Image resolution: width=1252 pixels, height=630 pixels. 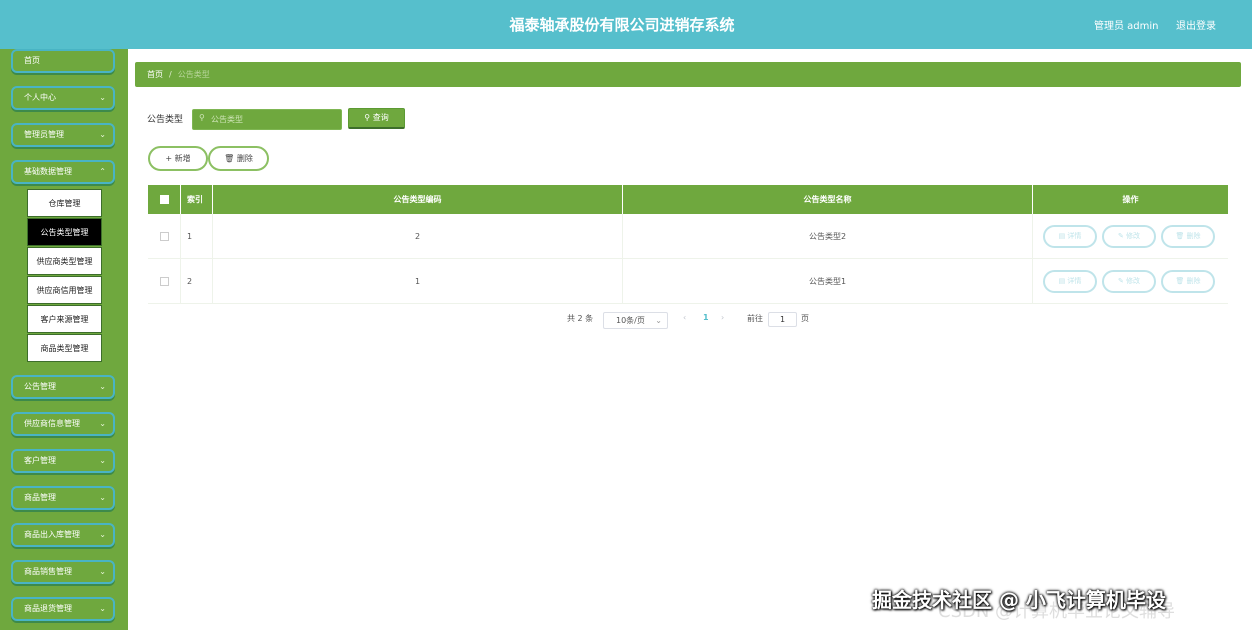 I want to click on breadcrumb: 首页 / 公告类型, so click(x=688, y=74).